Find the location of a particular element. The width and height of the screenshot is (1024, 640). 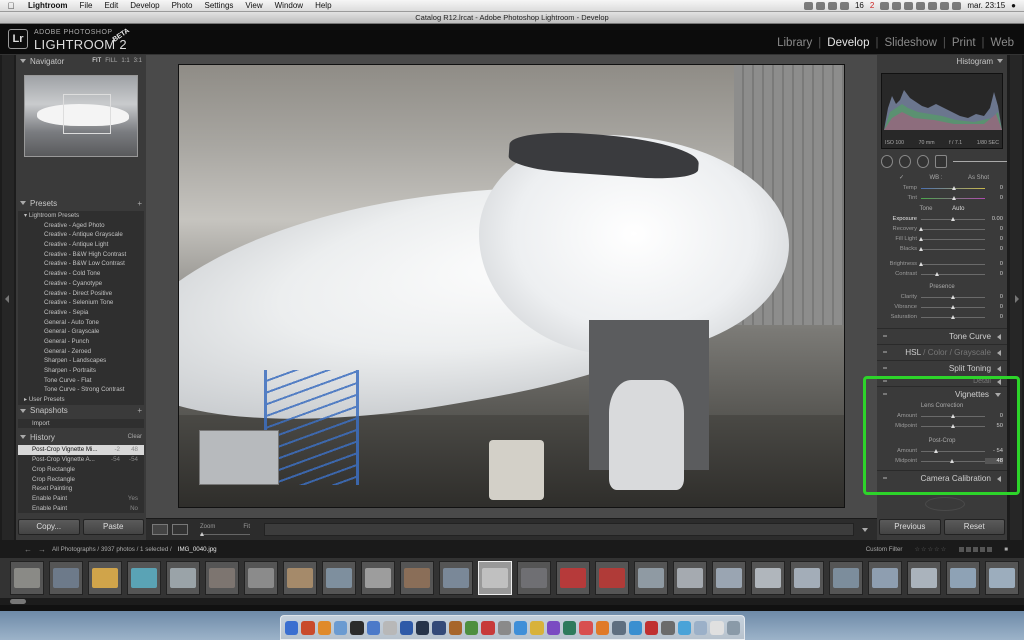

brightness-slider: Brightness 0 is located at coordinates (942, 264).